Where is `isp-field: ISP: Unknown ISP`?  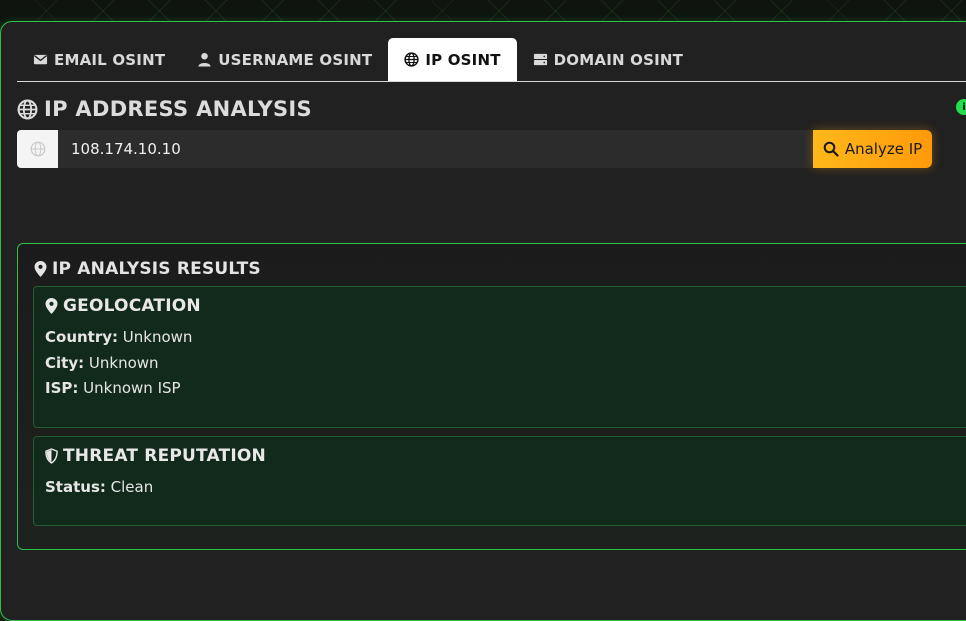
isp-field: ISP: Unknown ISP is located at coordinates (113, 388).